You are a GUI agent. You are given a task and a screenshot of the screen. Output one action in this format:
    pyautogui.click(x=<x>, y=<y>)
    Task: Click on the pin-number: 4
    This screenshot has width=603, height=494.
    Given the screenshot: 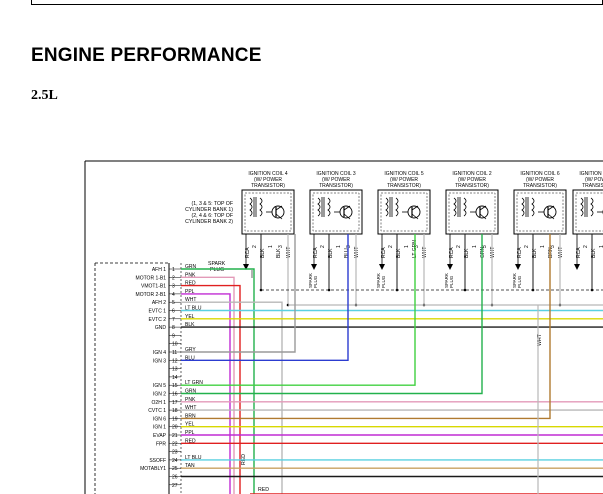 What is the action you would take?
    pyautogui.click(x=173, y=295)
    